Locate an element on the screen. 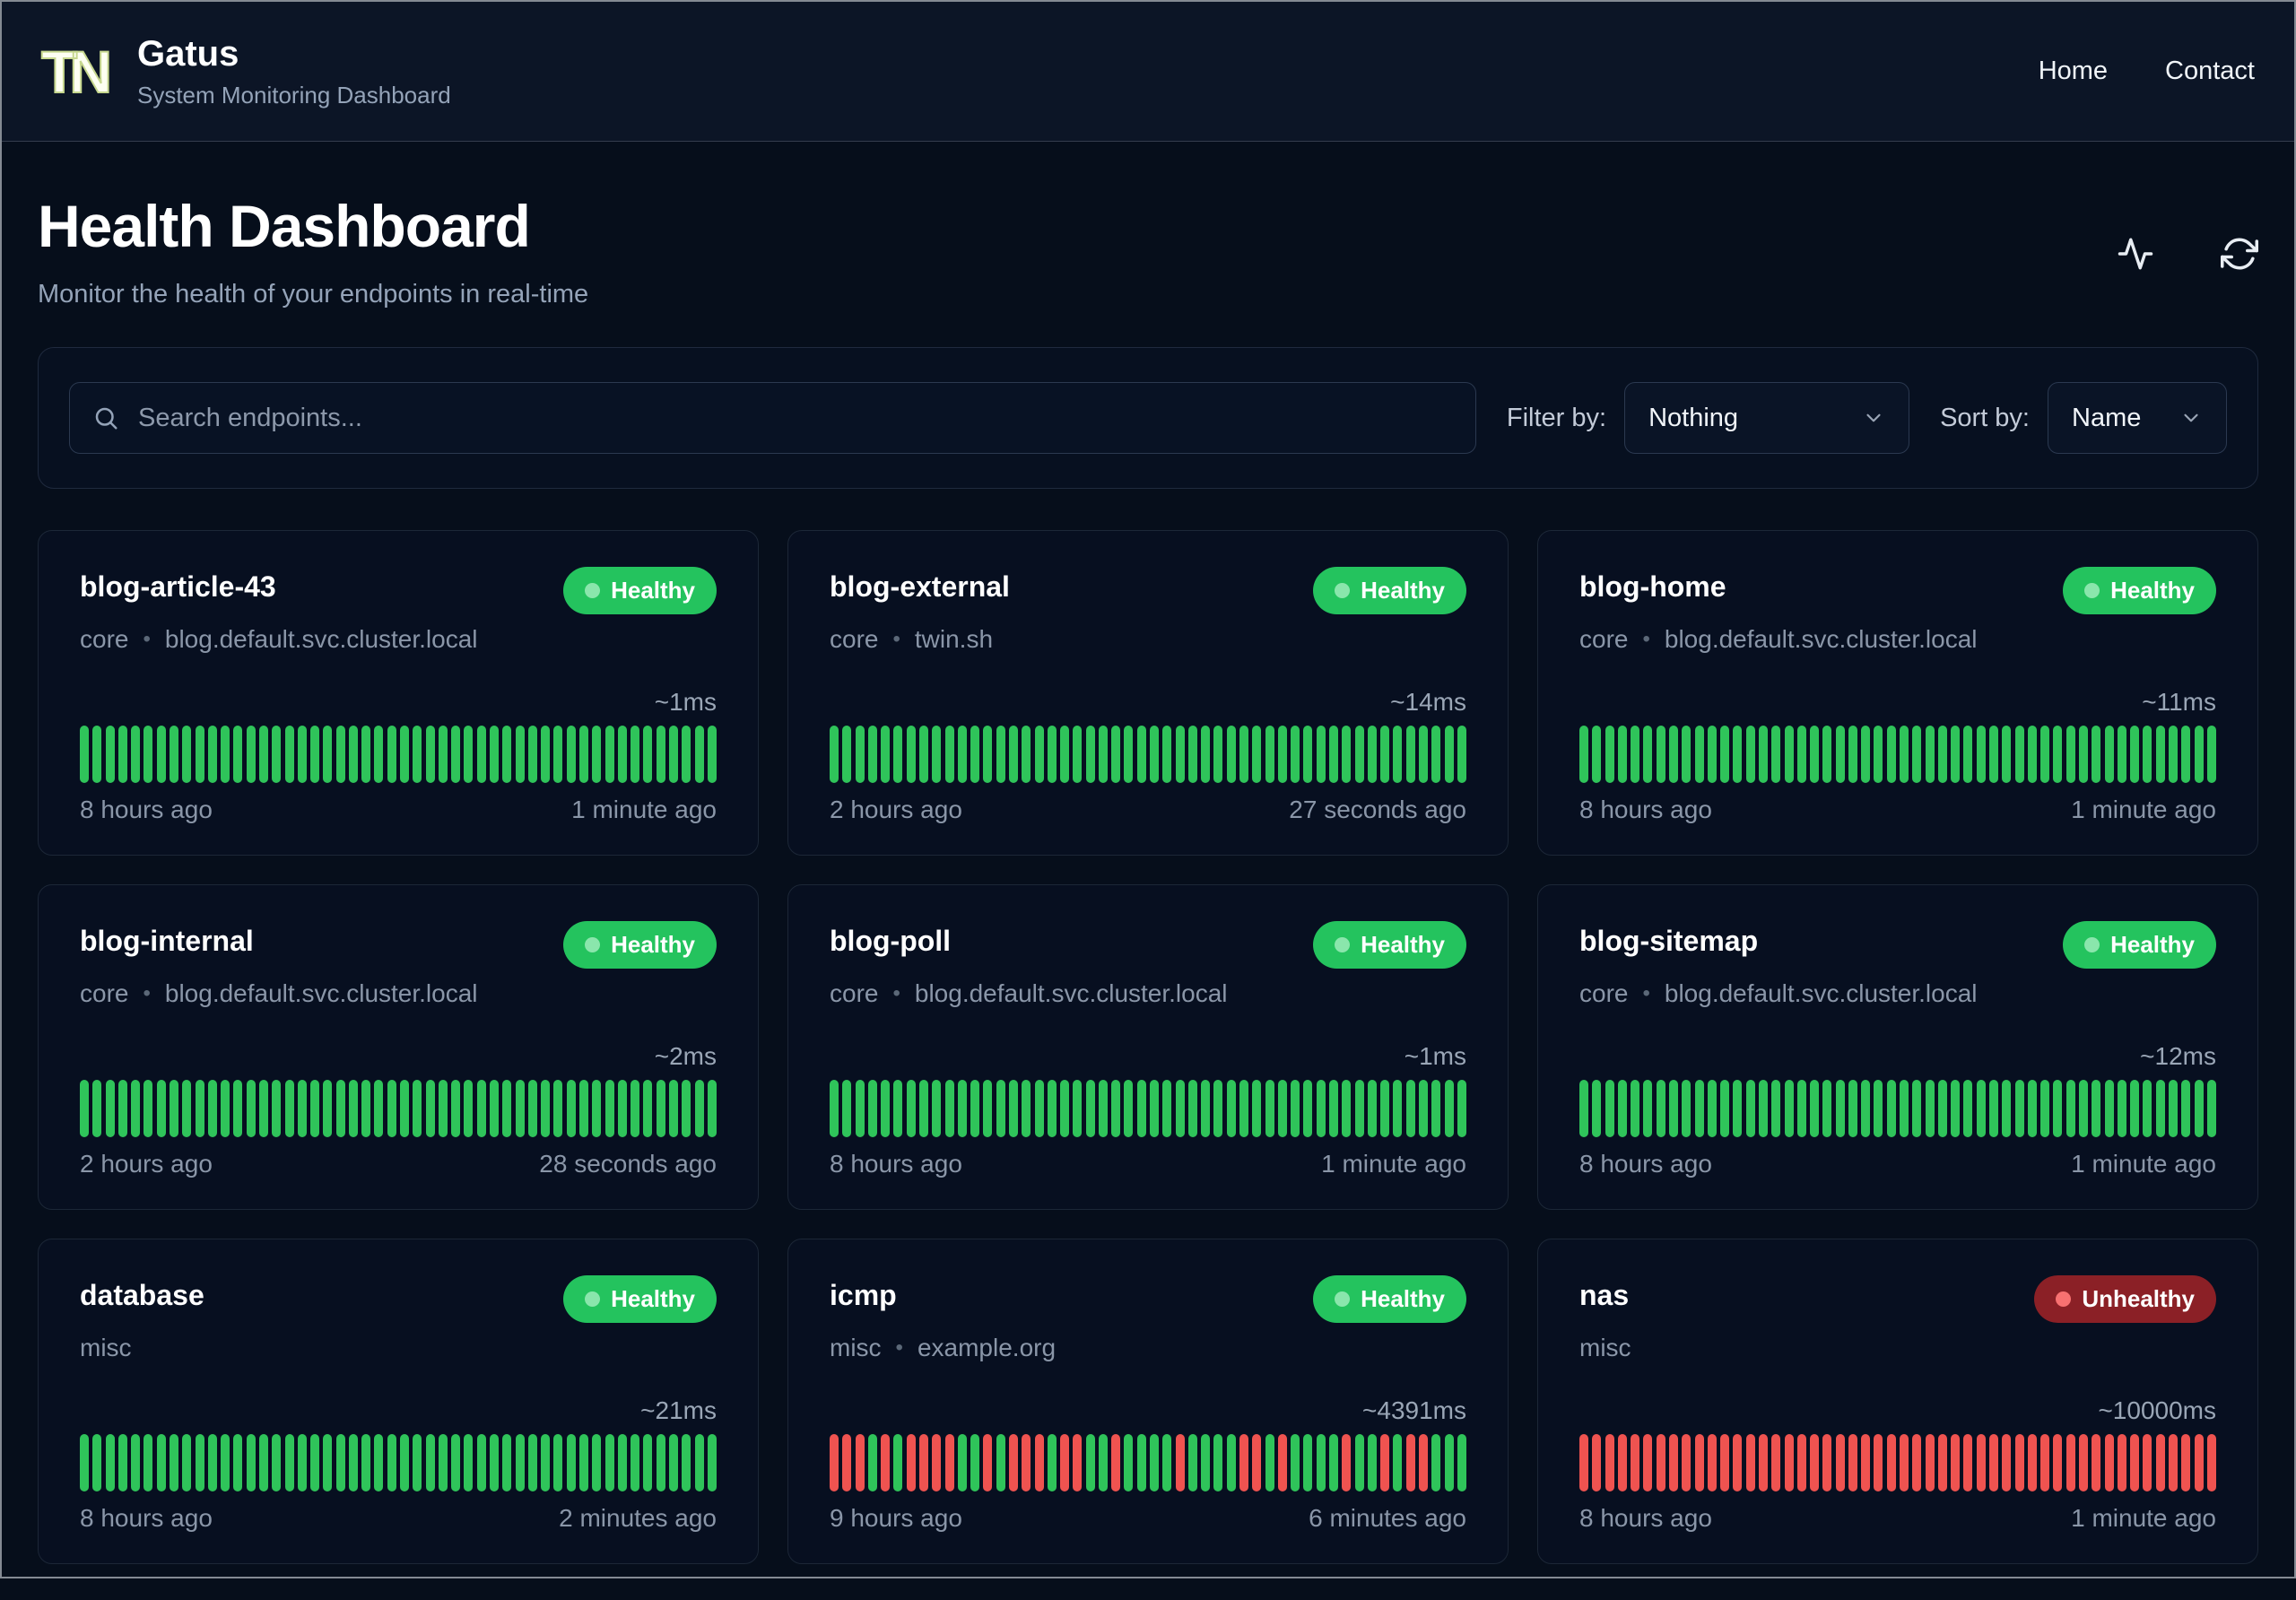 The image size is (2296, 1600). activity-pulse-icon is located at coordinates (2135, 254).